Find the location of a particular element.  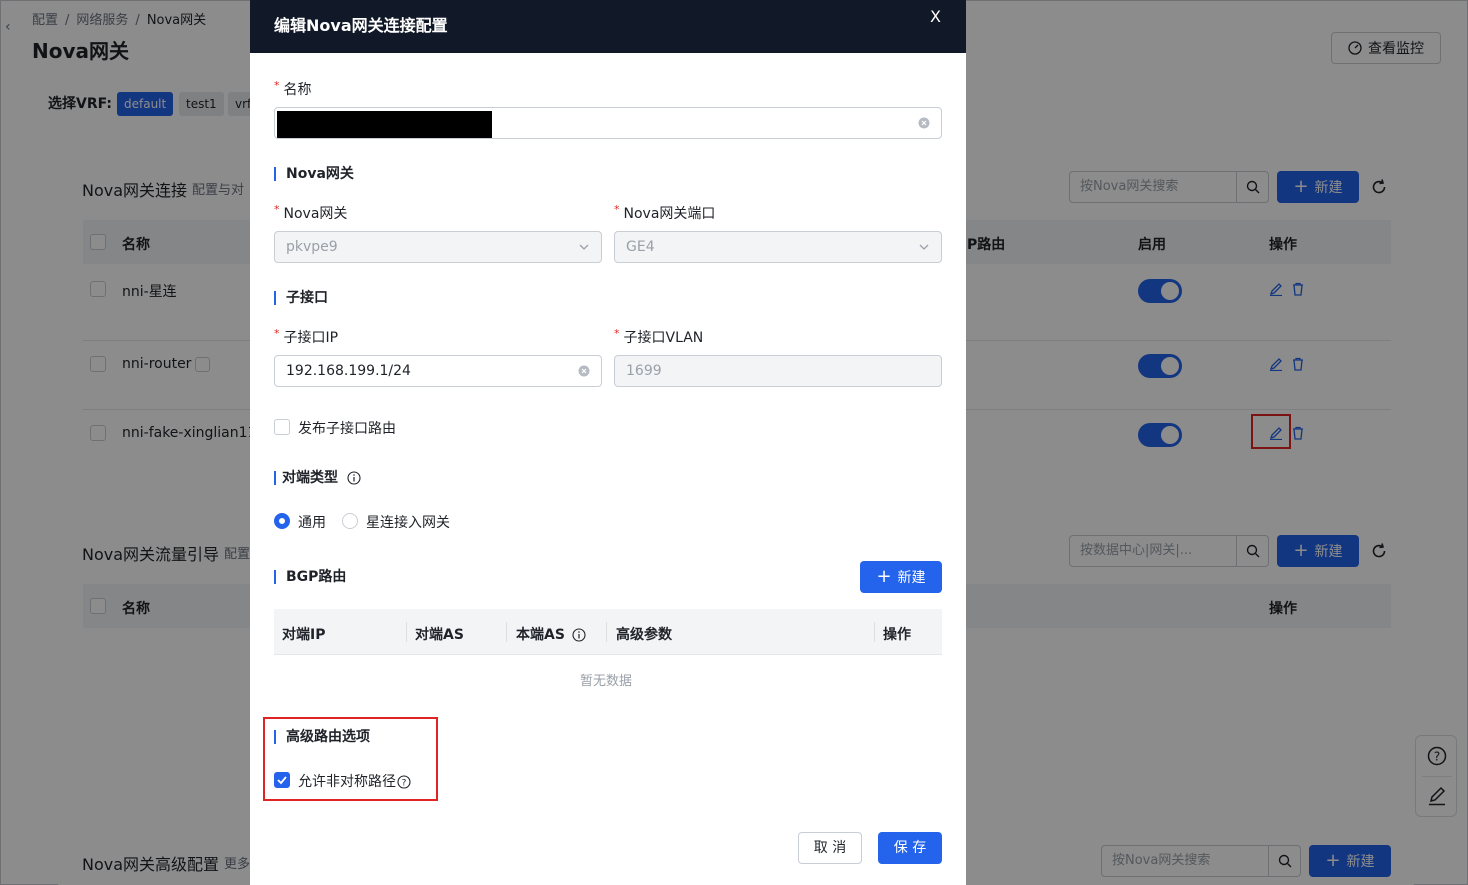

peer-type-star-label: 星连接入网关 is located at coordinates (408, 523).